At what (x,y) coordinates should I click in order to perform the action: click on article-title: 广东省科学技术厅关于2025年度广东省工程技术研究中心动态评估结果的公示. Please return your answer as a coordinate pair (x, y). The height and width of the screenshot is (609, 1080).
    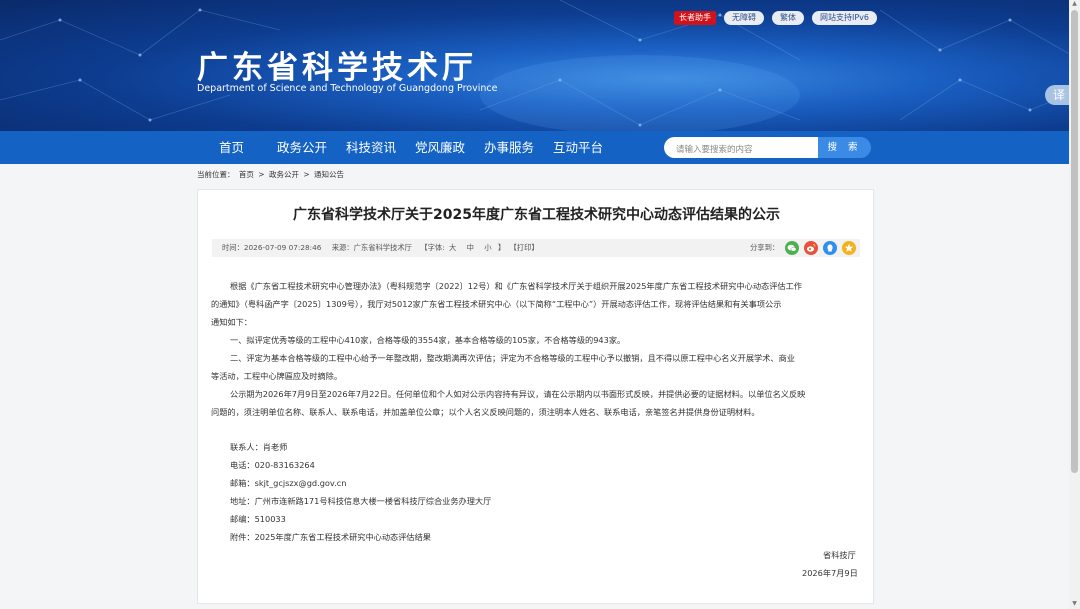
    Looking at the image, I should click on (536, 215).